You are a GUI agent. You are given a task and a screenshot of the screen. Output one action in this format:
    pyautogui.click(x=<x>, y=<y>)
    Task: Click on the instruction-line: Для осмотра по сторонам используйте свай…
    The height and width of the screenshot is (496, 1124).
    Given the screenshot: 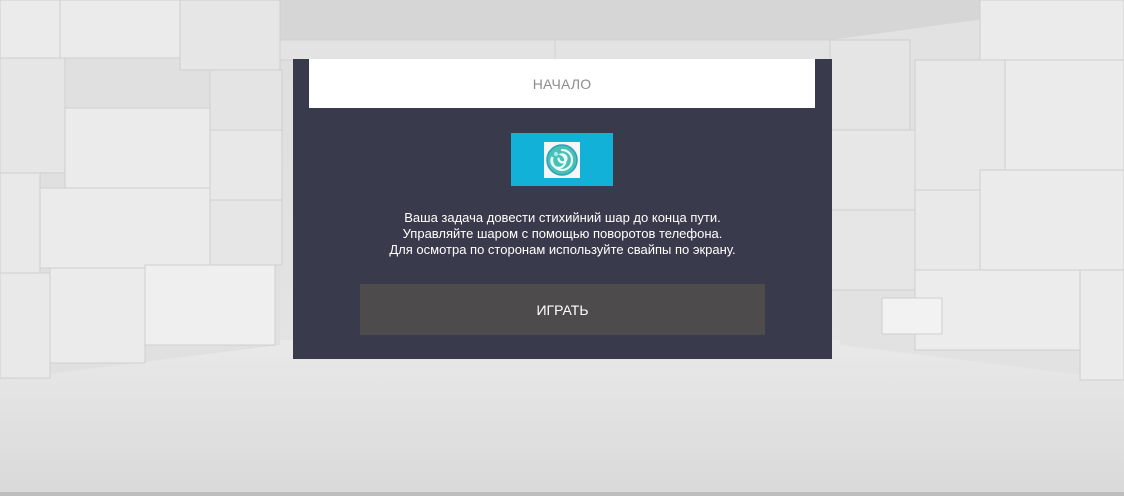 What is the action you would take?
    pyautogui.click(x=562, y=249)
    